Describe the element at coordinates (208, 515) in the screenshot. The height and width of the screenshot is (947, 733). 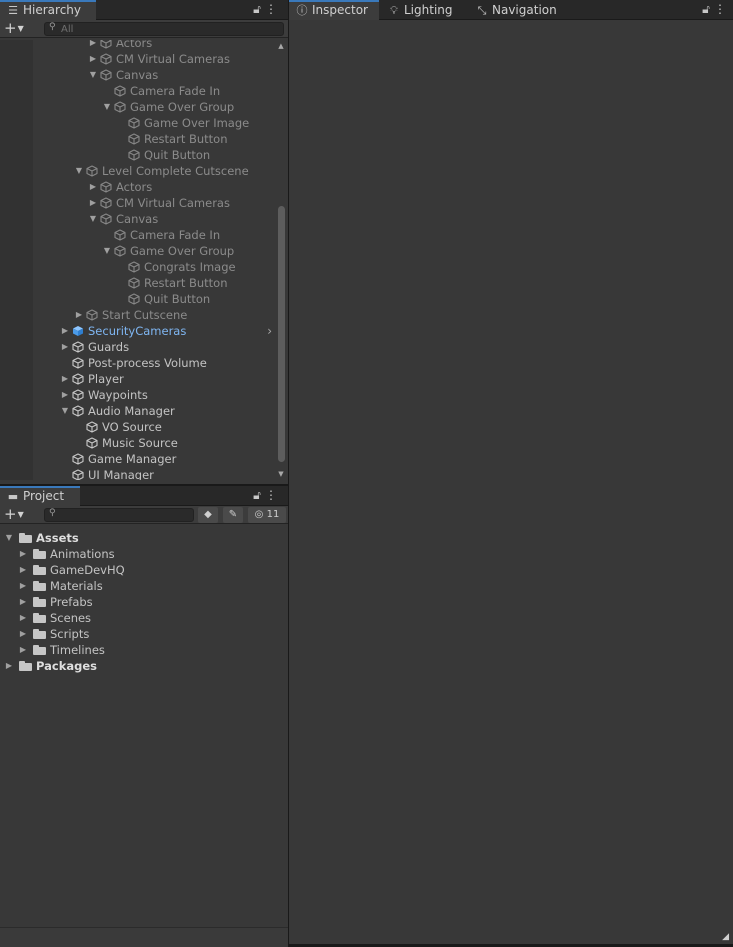
I see `search-by-type-icon: ◆` at that location.